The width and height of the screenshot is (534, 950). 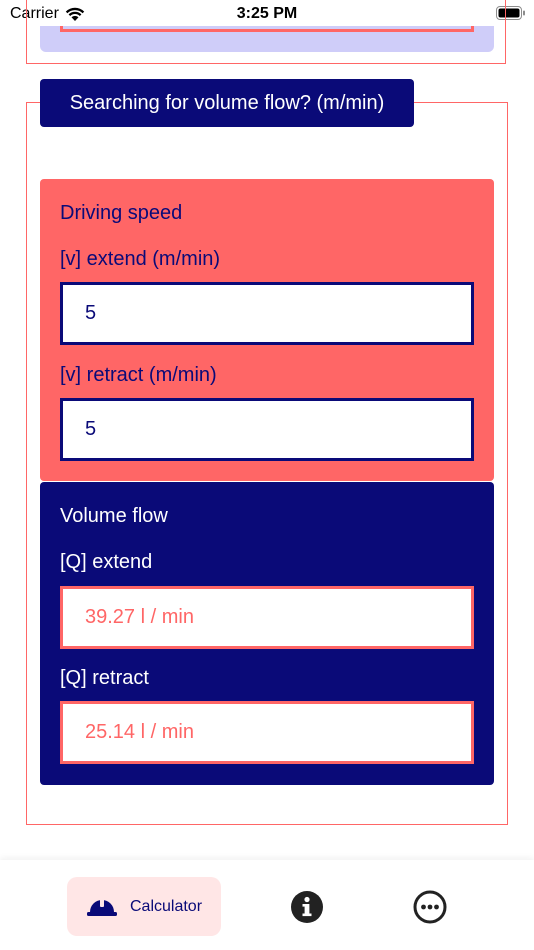 I want to click on extend-speed-label: [v] extend (m/min), so click(x=140, y=259).